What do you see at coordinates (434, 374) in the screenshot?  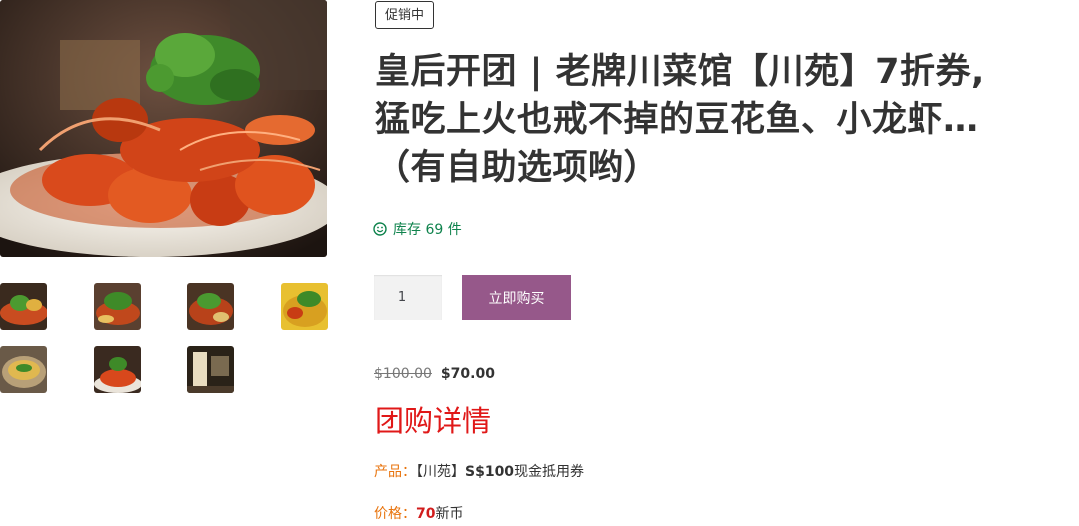 I see `price: $100.00 $70.00` at bounding box center [434, 374].